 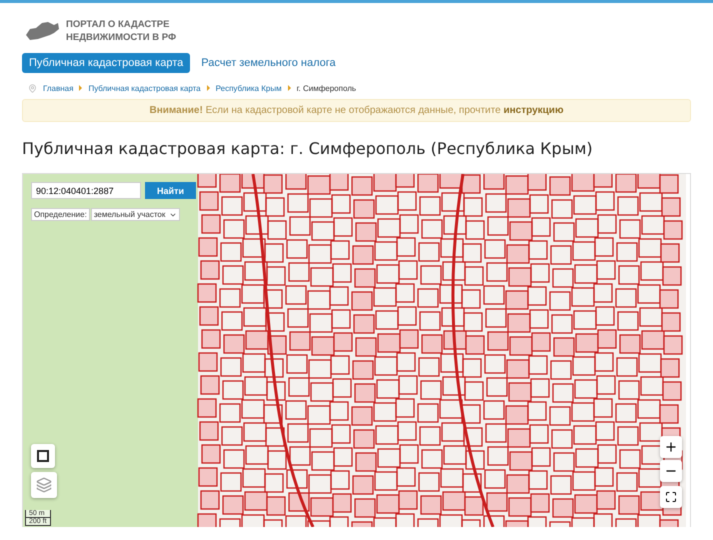 I want to click on breadcrumb-link: Главная, so click(x=58, y=88).